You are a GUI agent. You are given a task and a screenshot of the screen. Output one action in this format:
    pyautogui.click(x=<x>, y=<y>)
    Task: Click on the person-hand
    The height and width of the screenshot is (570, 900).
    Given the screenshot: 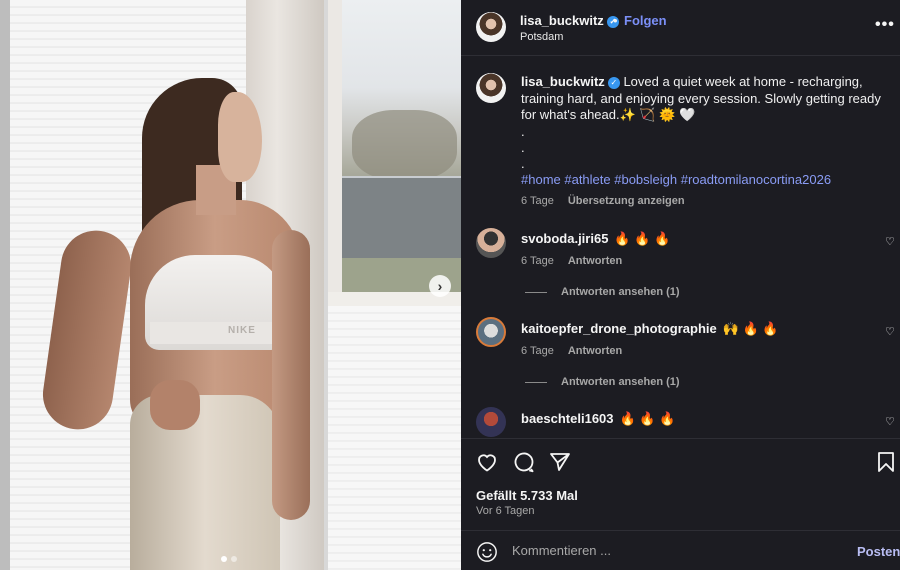 What is the action you would take?
    pyautogui.click(x=175, y=405)
    